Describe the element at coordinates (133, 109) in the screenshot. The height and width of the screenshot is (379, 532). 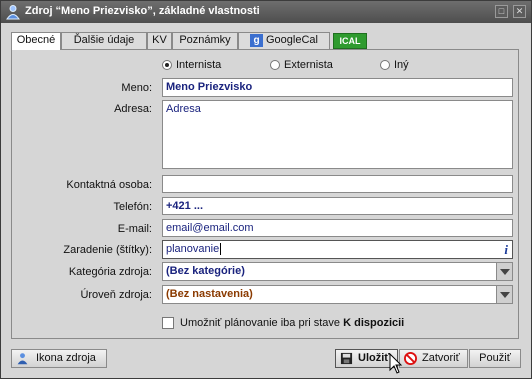
I see `address-label: Adresa:` at that location.